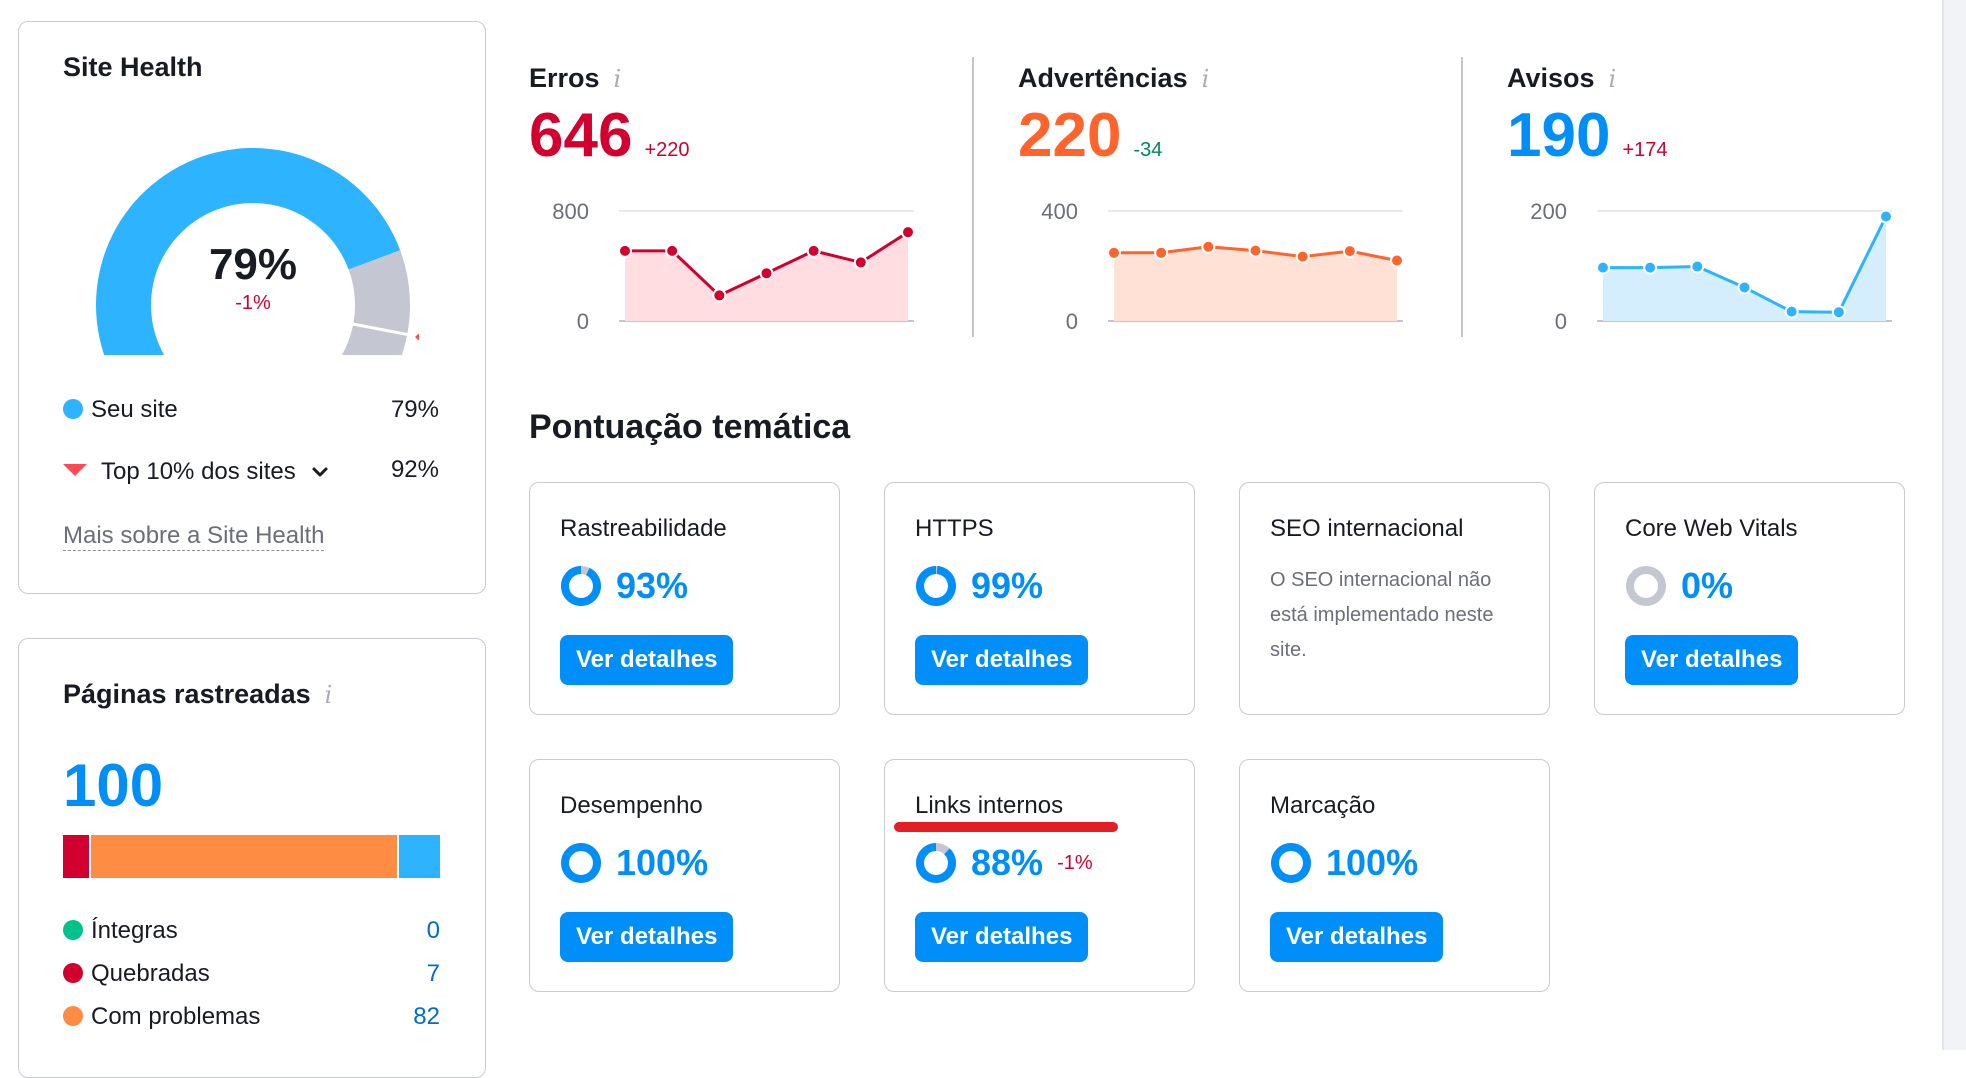 The image size is (1966, 1078). Describe the element at coordinates (1558, 135) in the screenshot. I see `notices-count: 190` at that location.